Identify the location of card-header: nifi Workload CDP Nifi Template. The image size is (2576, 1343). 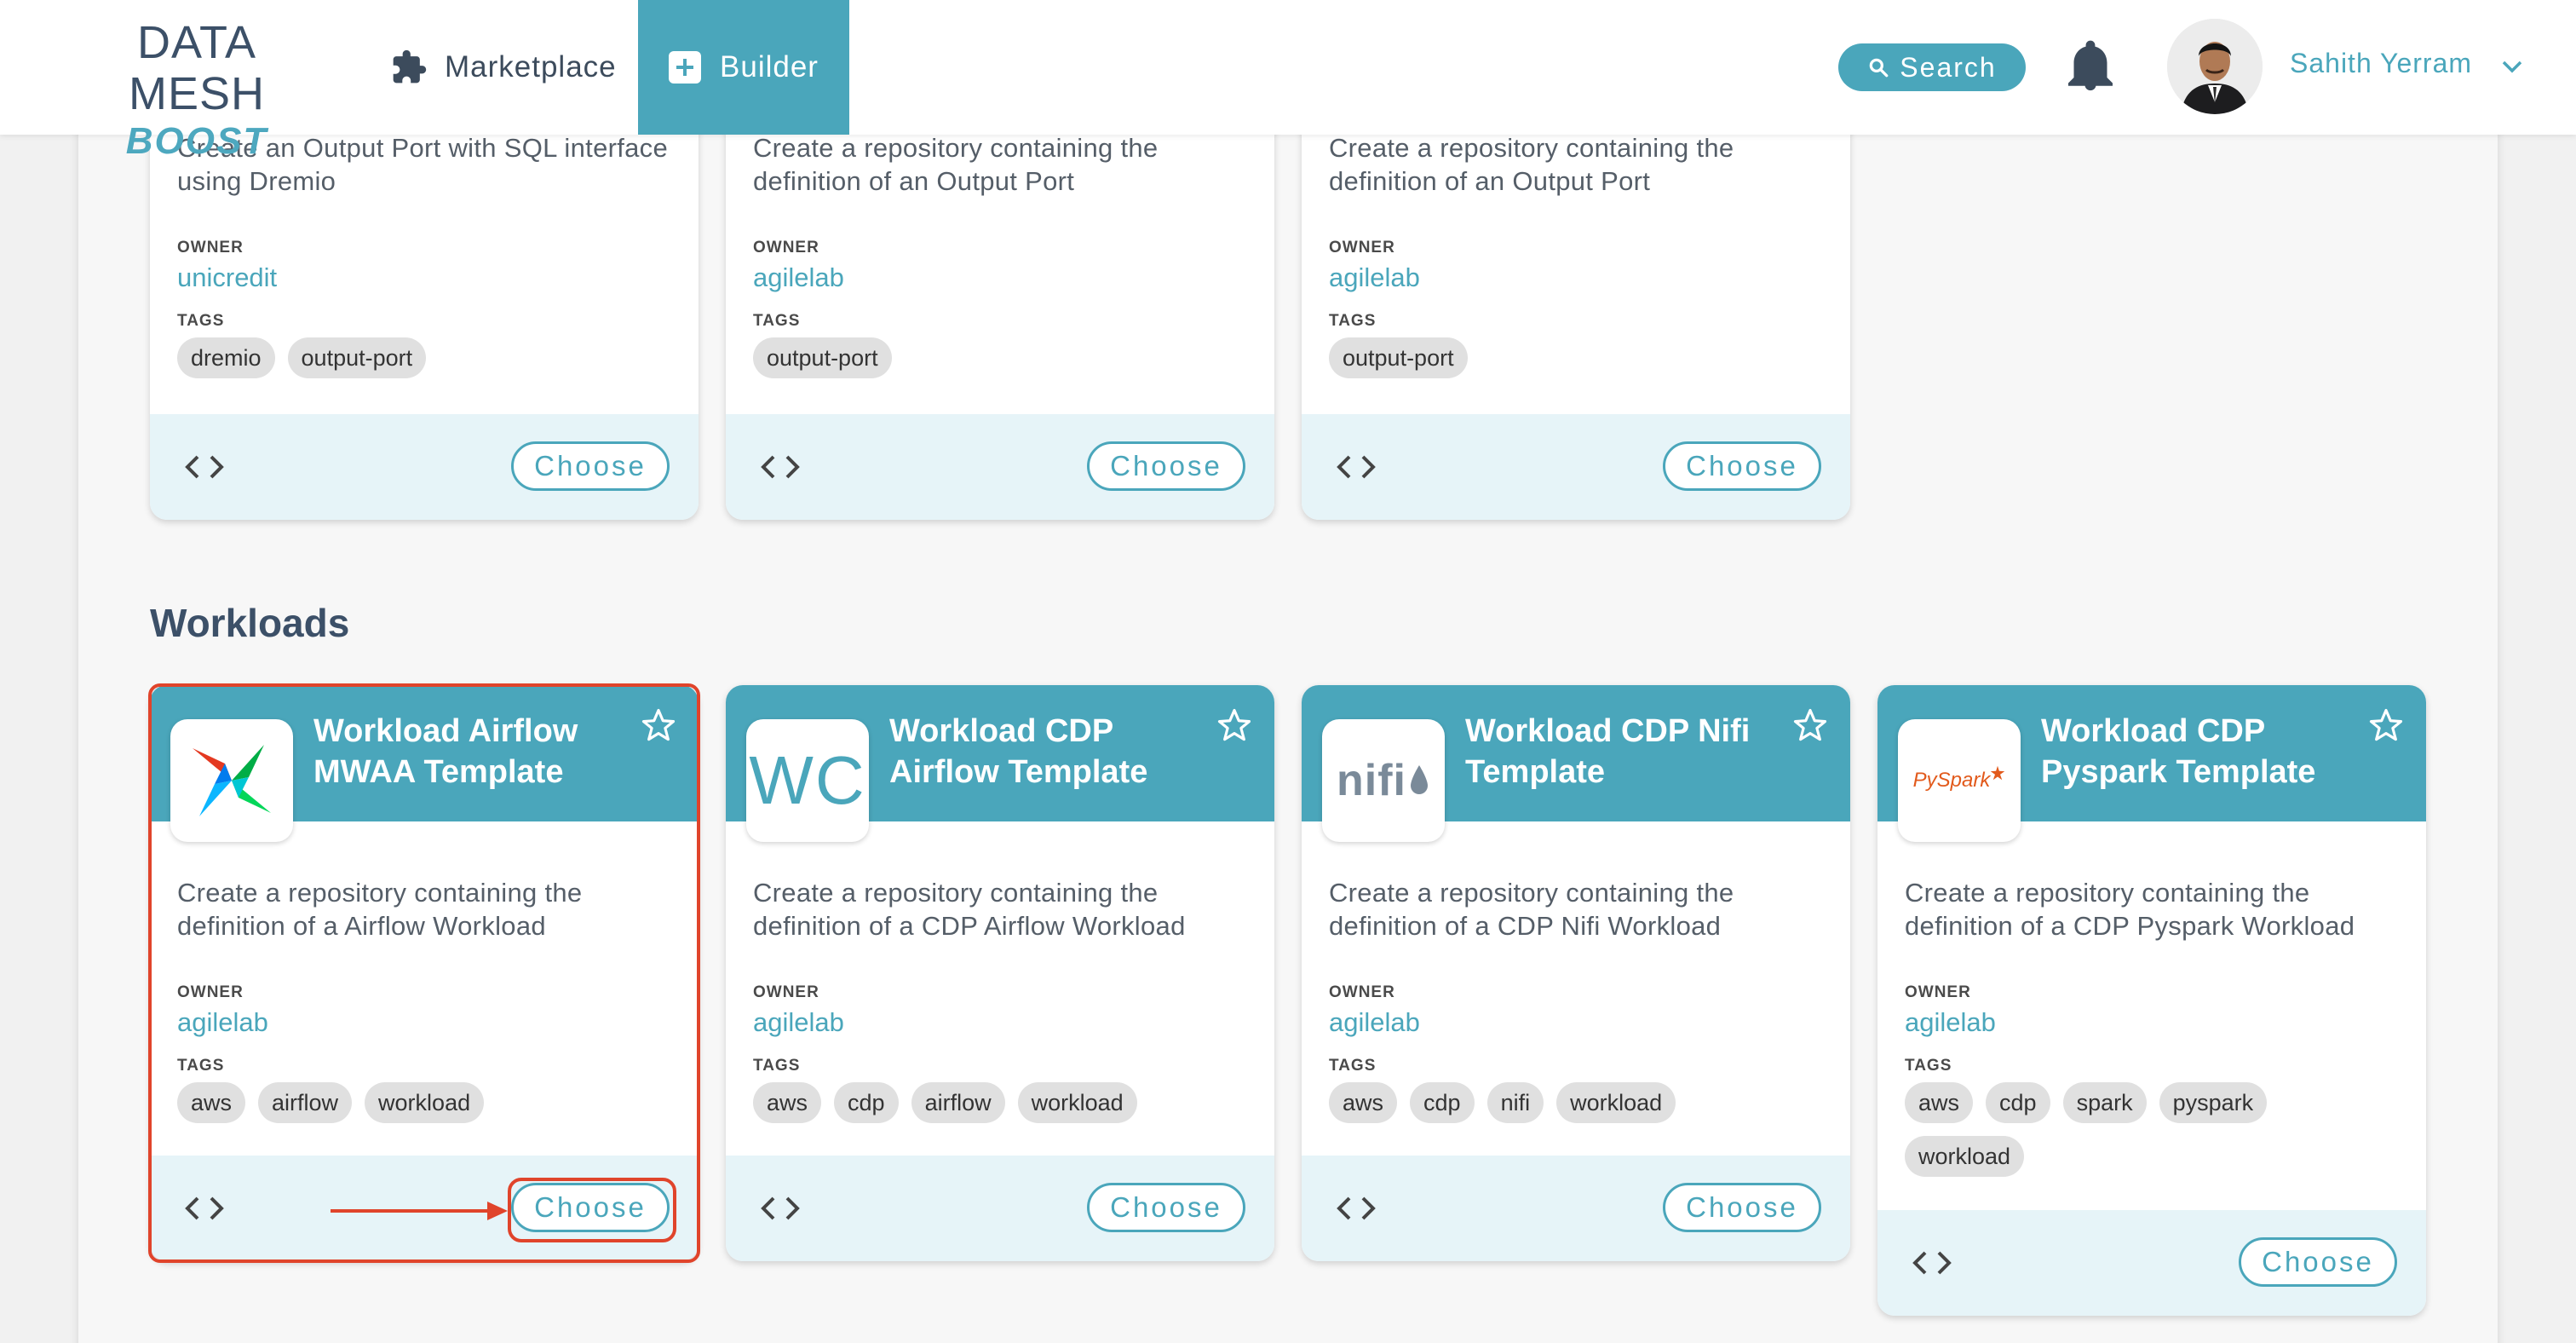
(1576, 763).